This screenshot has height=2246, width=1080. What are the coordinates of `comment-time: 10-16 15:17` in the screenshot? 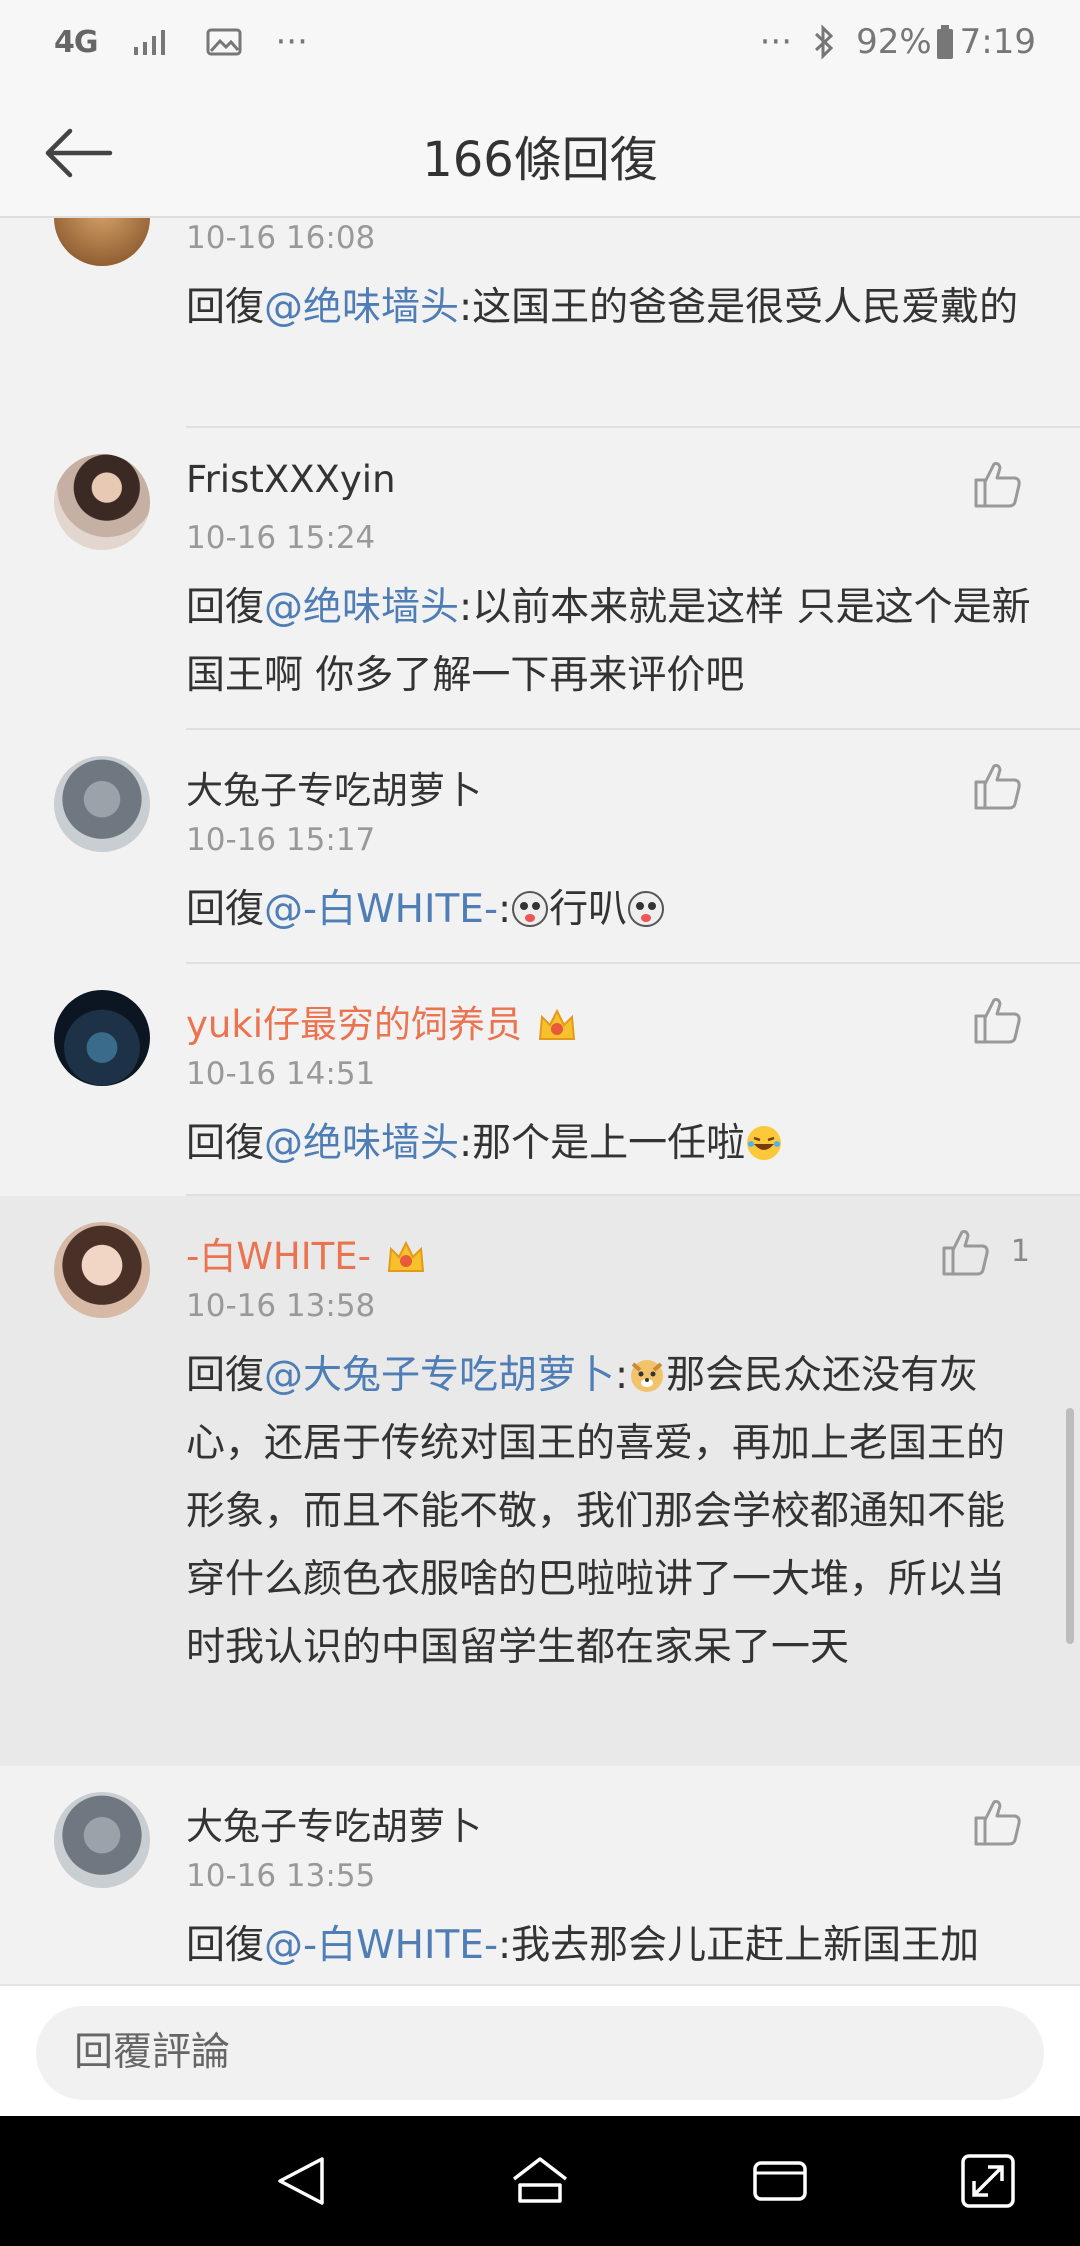 It's located at (281, 840).